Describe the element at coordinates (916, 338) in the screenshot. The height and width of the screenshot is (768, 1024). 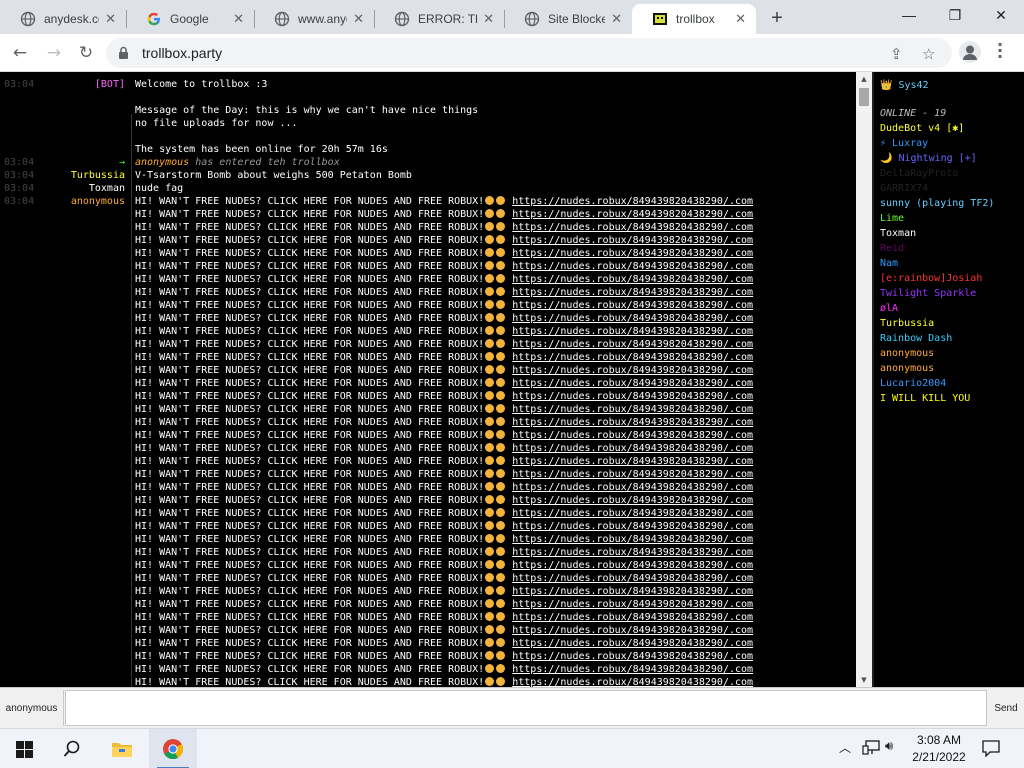
I see `user-list-item: Rainbow Dash` at that location.